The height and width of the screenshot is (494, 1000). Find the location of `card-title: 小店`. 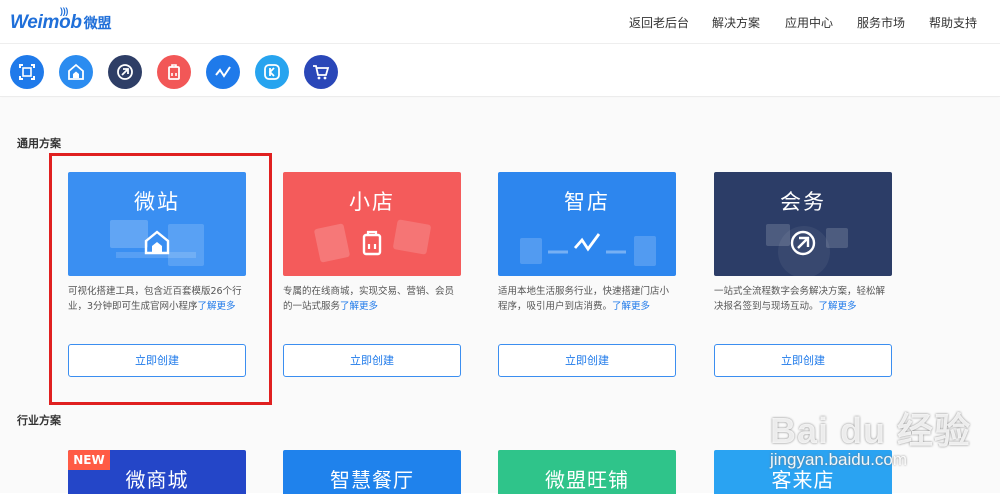

card-title: 小店 is located at coordinates (372, 202).